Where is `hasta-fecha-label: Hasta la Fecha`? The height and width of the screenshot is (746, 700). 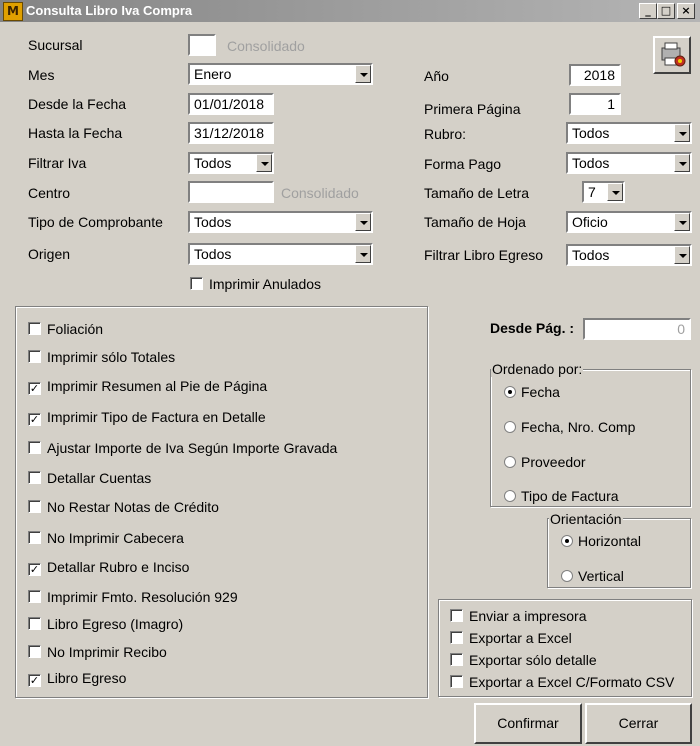 hasta-fecha-label: Hasta la Fecha is located at coordinates (75, 133).